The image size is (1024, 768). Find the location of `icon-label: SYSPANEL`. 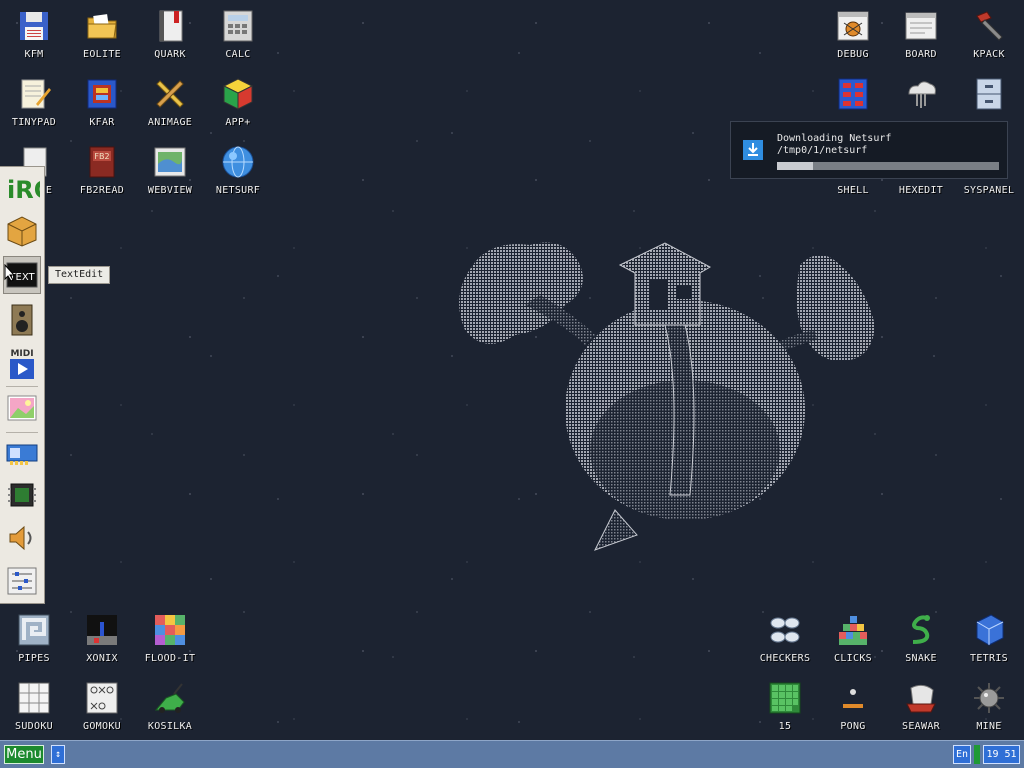

icon-label: SYSPANEL is located at coordinates (989, 190).